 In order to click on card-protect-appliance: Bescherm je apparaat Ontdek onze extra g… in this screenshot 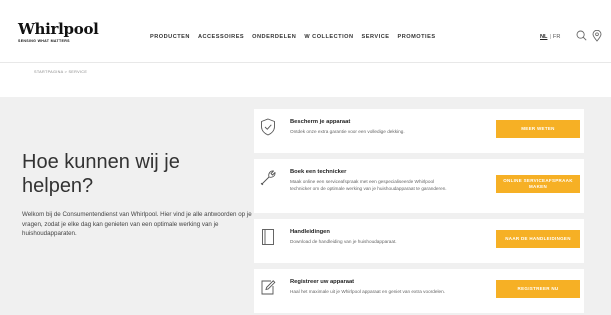, I will do `click(419, 131)`.